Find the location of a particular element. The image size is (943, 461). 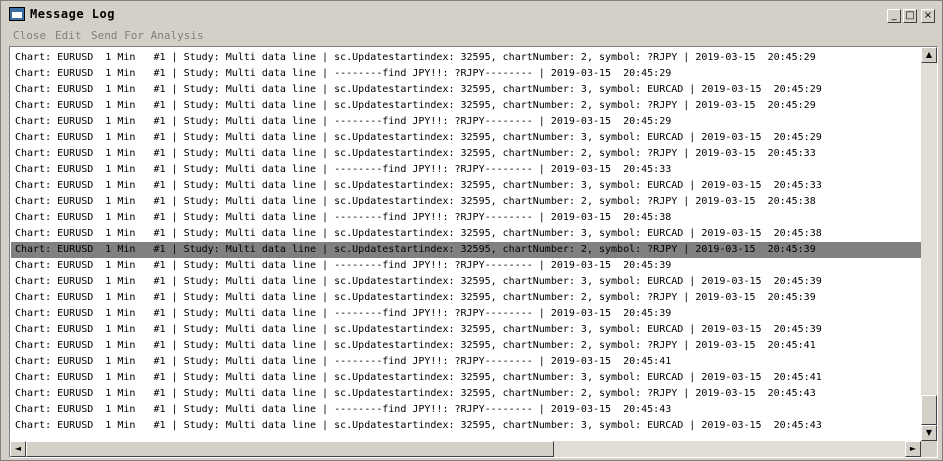

scrollbar-corner is located at coordinates (929, 449).